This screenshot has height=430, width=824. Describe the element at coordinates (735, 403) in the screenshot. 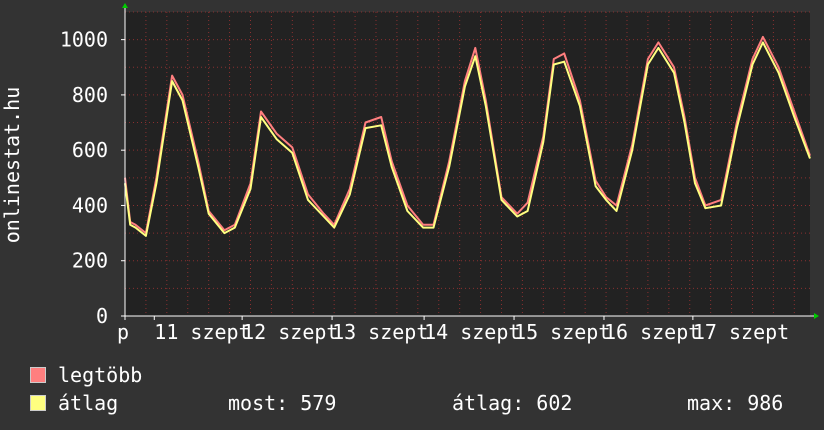

I see `stat-max: max: 986` at that location.